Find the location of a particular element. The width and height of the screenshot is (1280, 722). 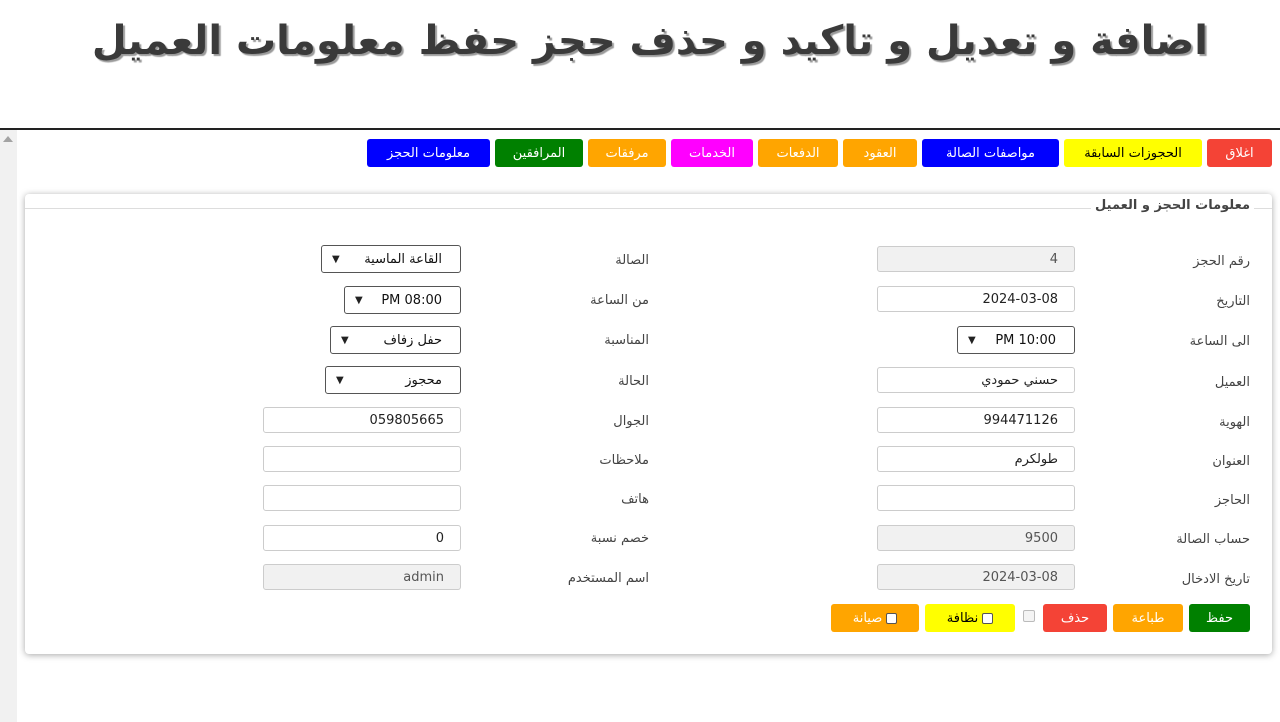

delete-button: حذف is located at coordinates (1075, 618).